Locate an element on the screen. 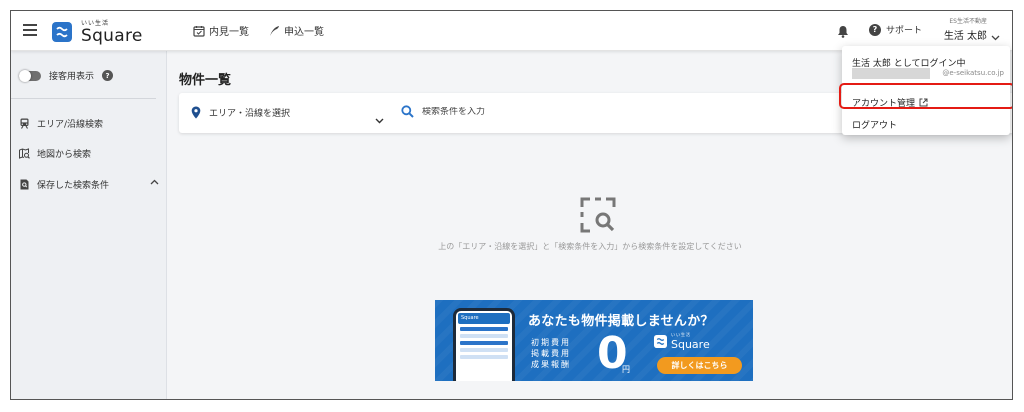 This screenshot has height=412, width=1024. nav-application-list: 申込一覧 is located at coordinates (296, 30).